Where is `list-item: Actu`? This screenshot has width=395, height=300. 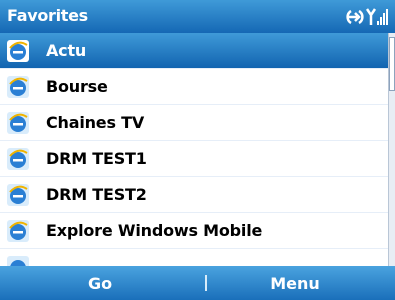 list-item: Actu is located at coordinates (194, 51).